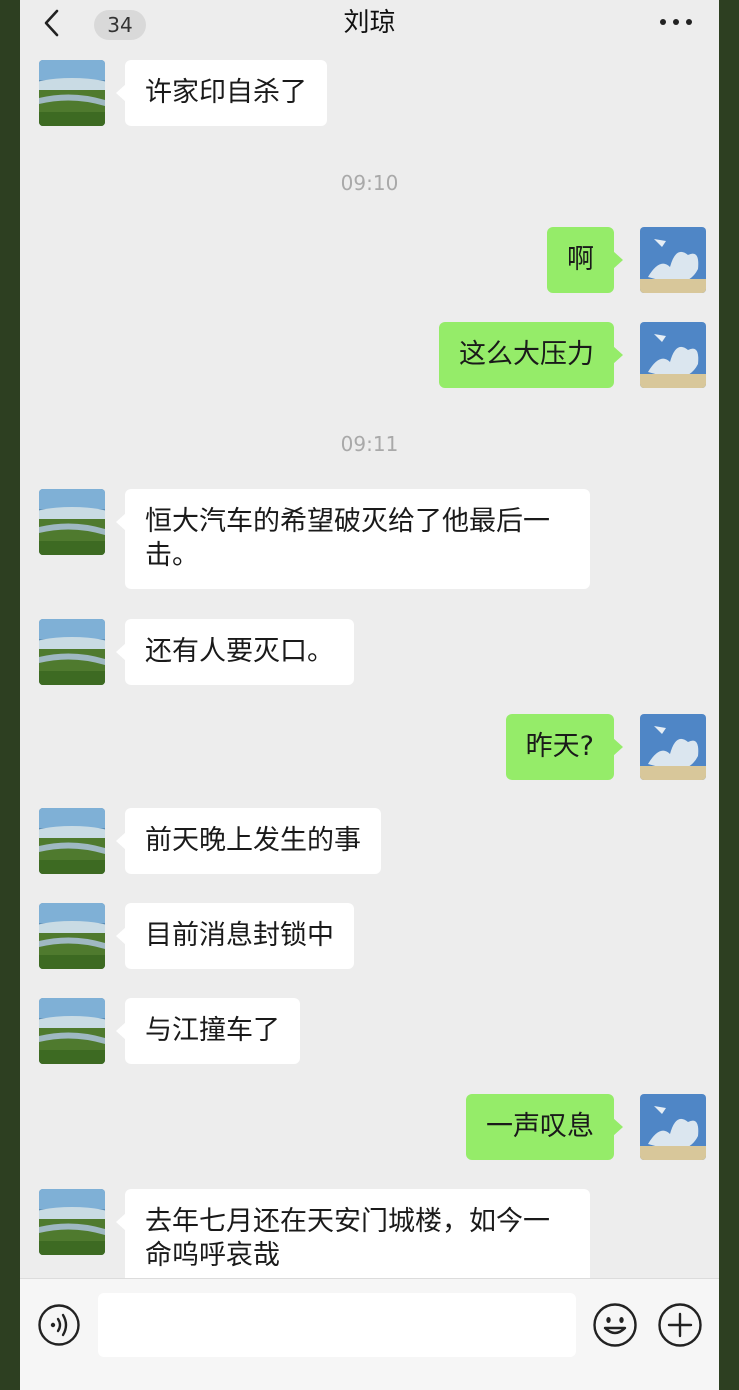 The height and width of the screenshot is (1390, 739). I want to click on message-timestamp: 09:10, so click(369, 183).